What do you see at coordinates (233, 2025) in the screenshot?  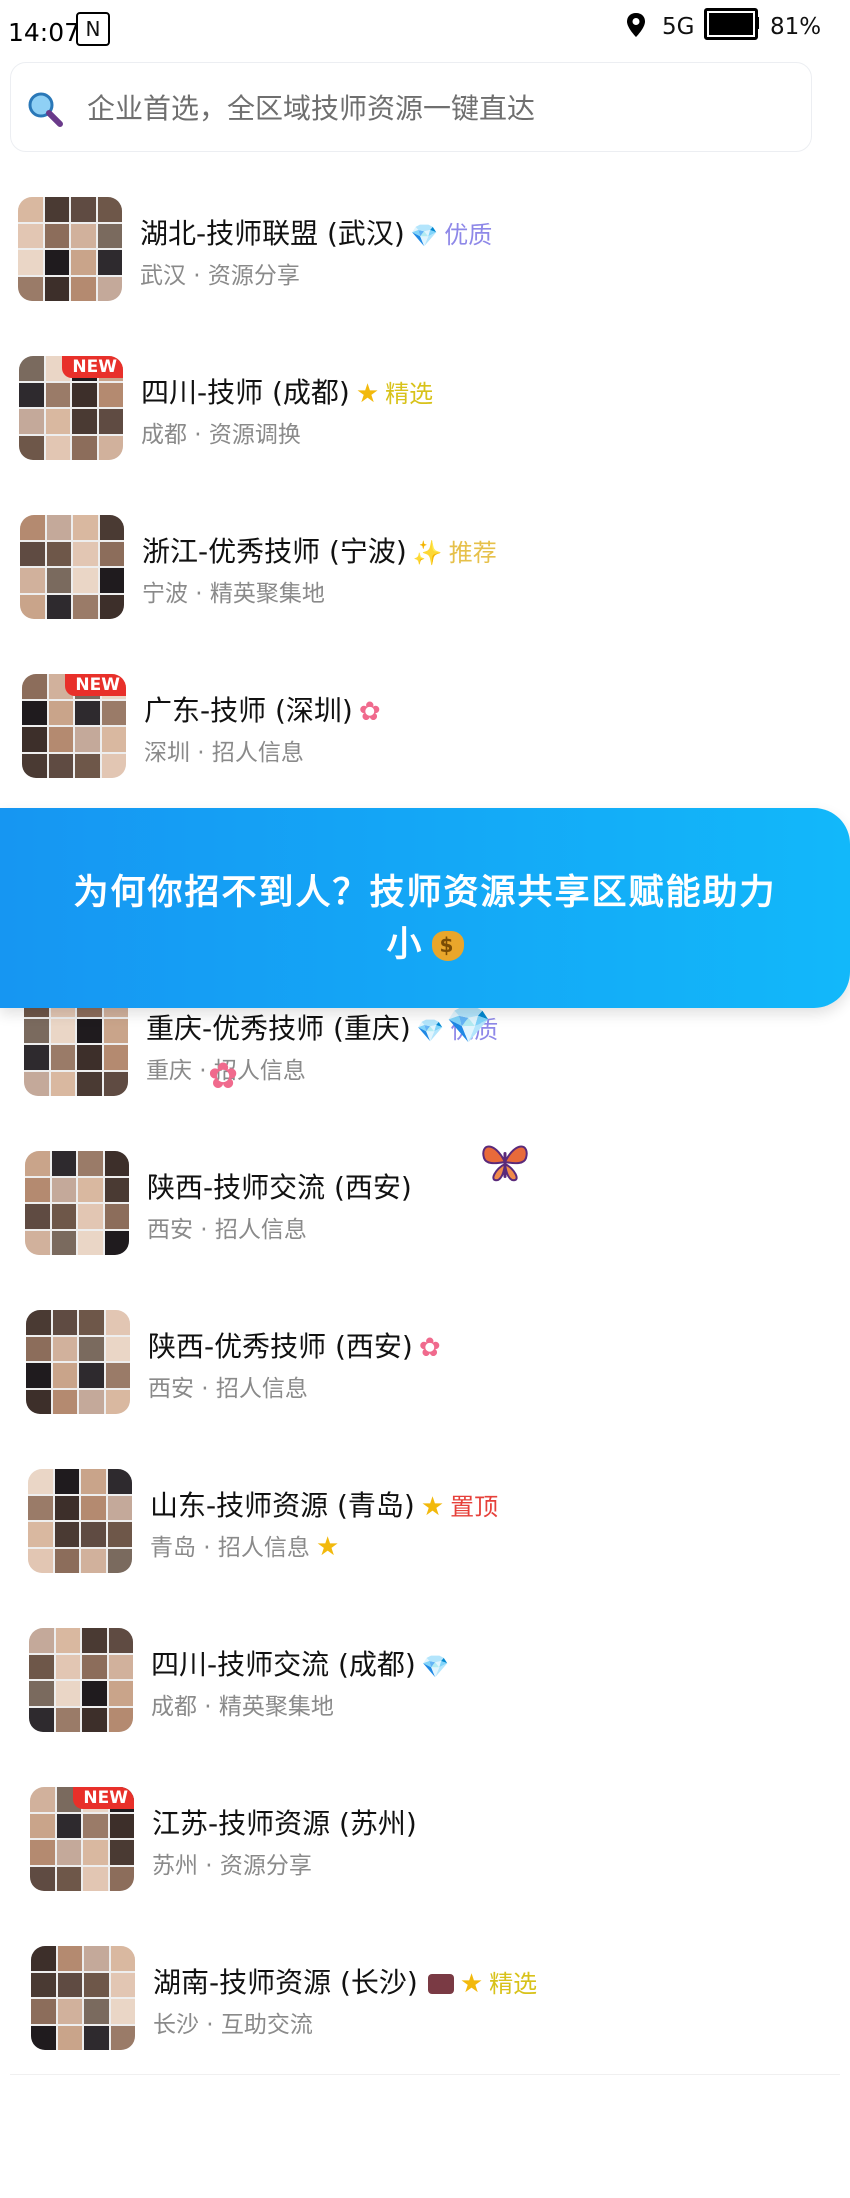 I see `group-subtitle: 长沙 · 互助交流` at bounding box center [233, 2025].